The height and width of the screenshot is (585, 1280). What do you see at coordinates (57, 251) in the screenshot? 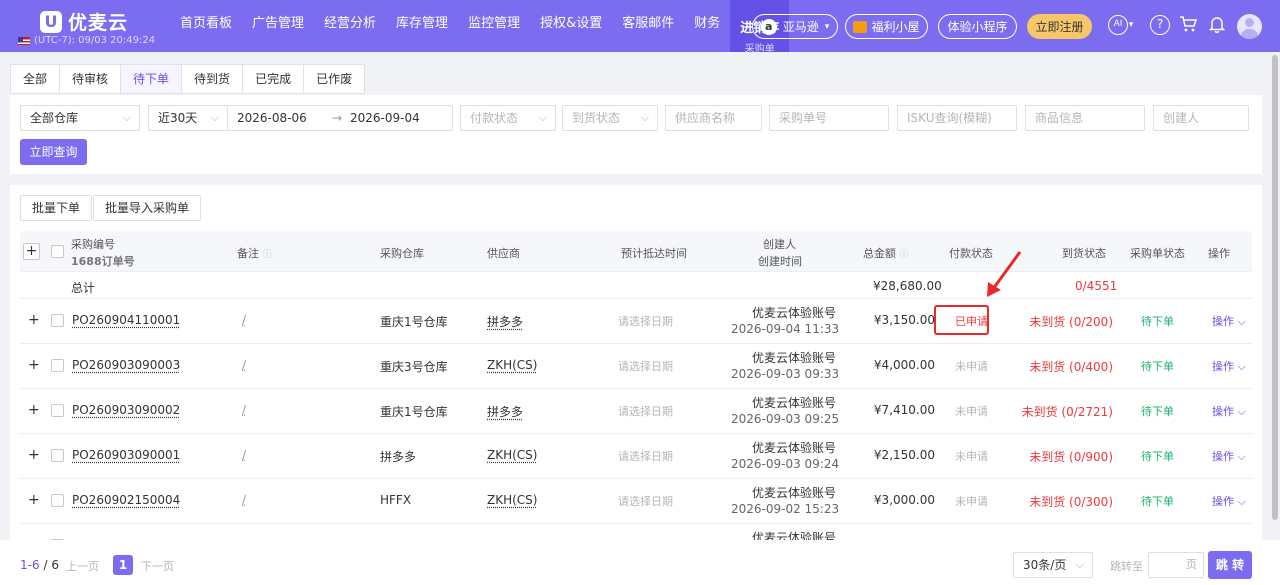
I see `select-all-checkbox` at bounding box center [57, 251].